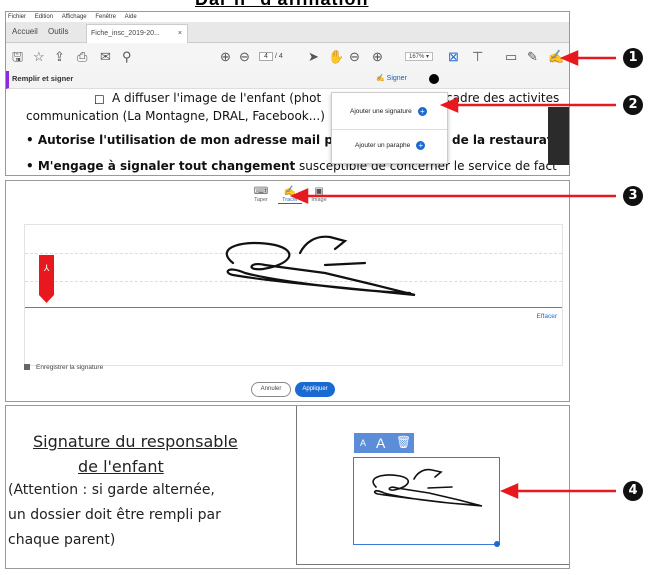 The image size is (648, 575). Describe the element at coordinates (633, 58) in the screenshot. I see `callout-1: 1` at that location.